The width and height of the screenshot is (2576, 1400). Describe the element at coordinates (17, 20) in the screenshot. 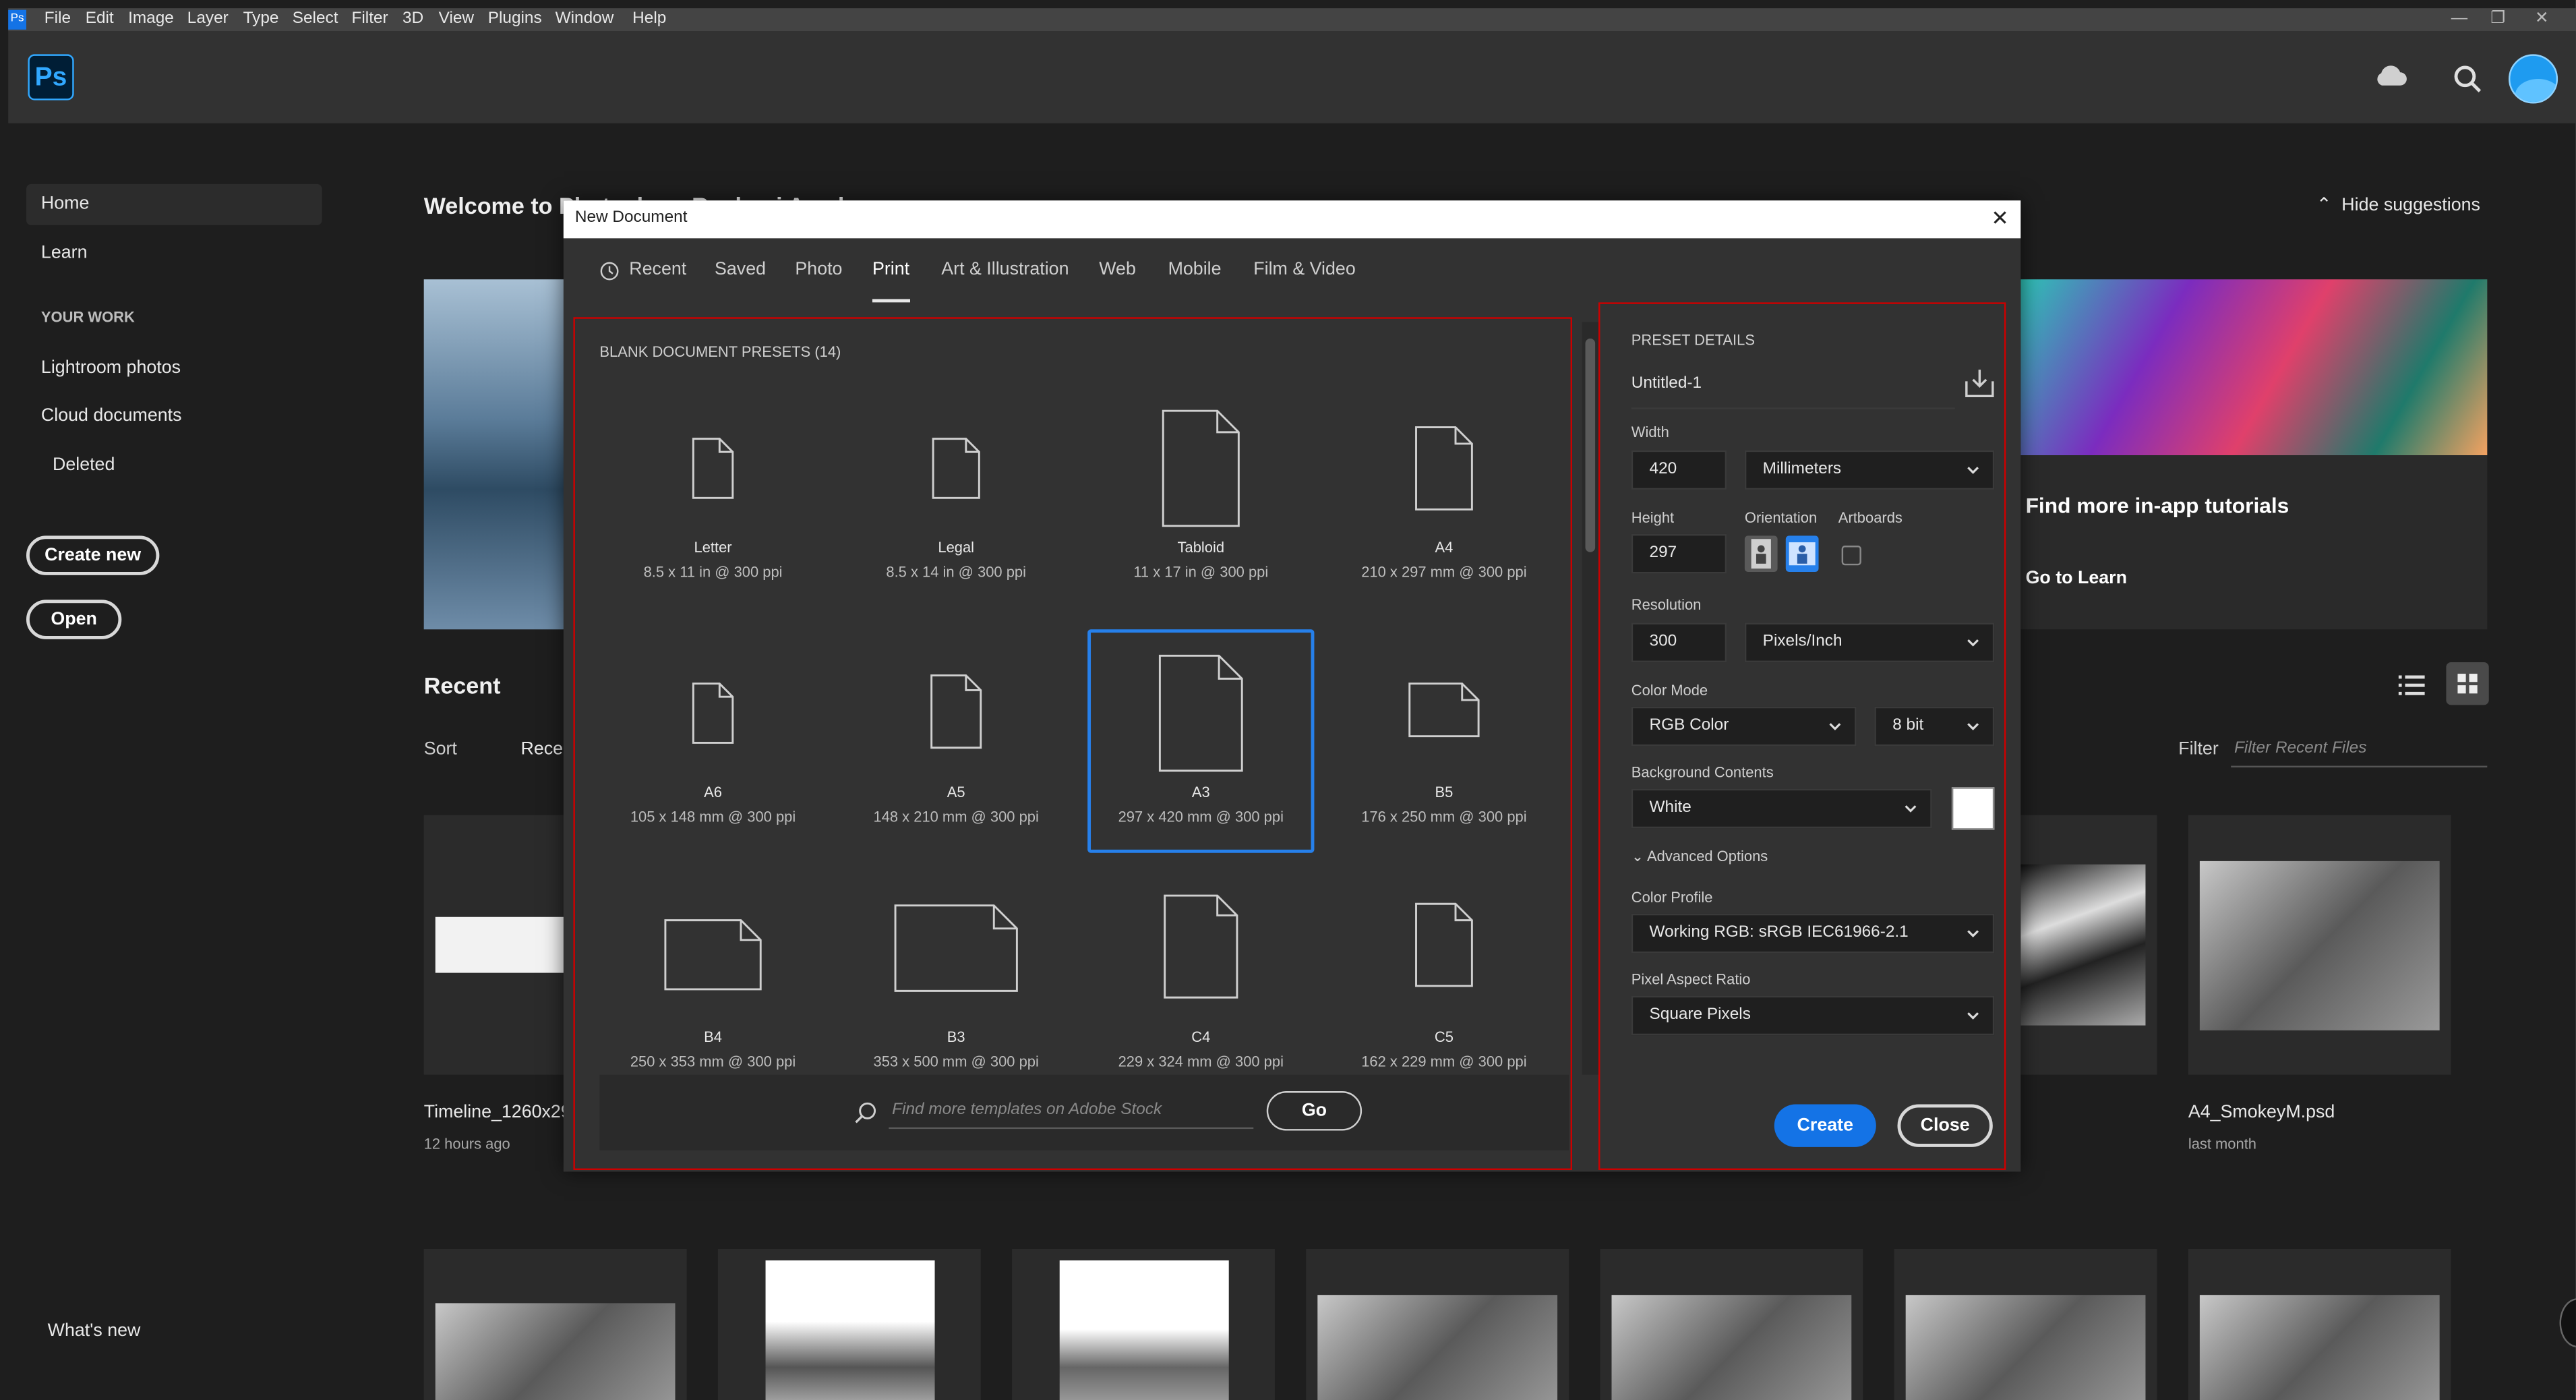

I see `ps-app-icon: Ps` at that location.